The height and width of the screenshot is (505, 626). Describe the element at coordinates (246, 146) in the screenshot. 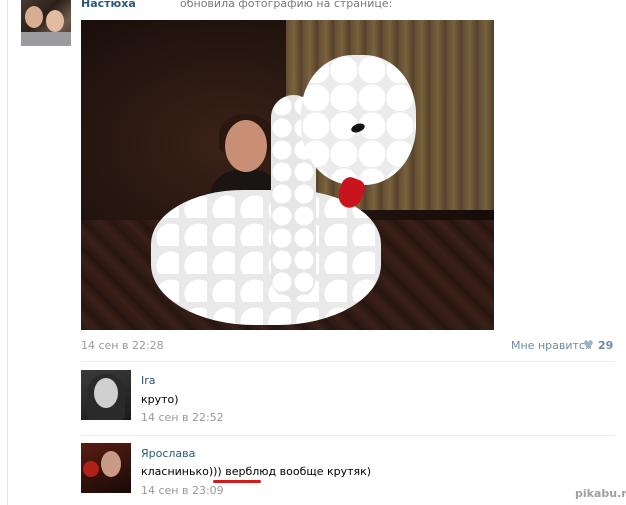

I see `photo-person-face` at that location.